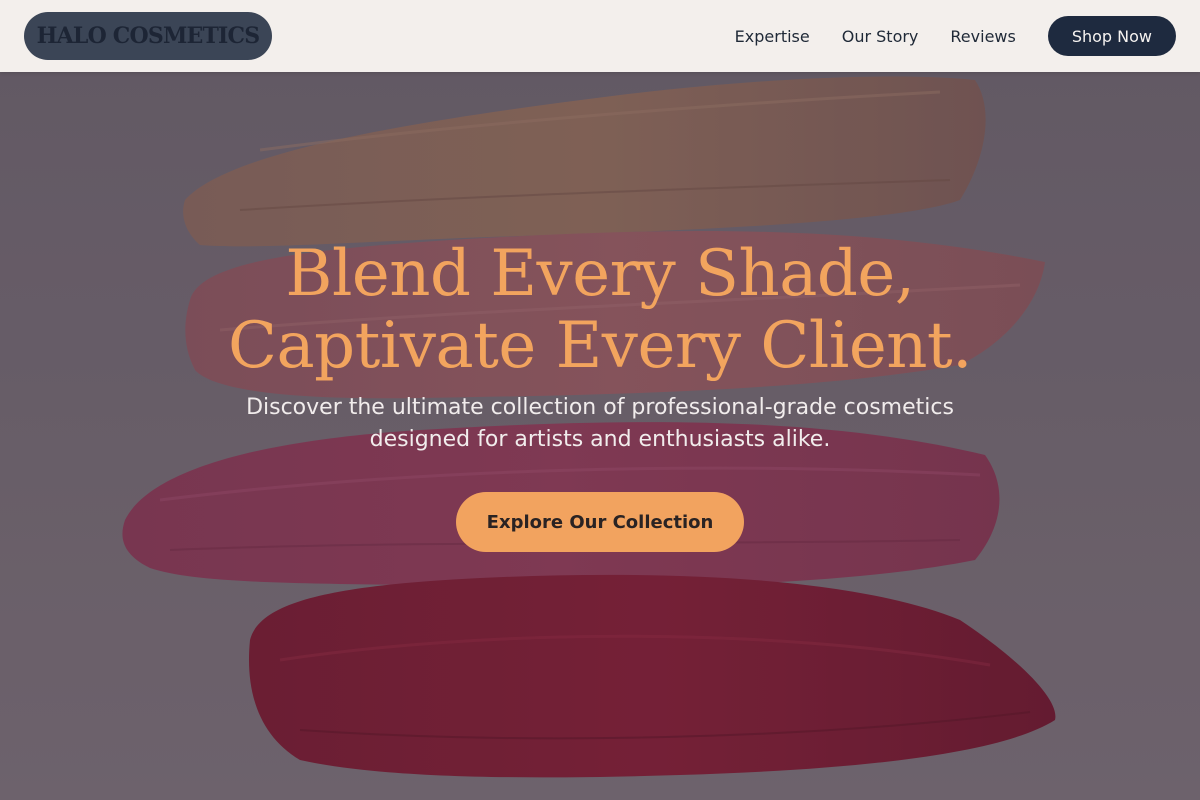 The height and width of the screenshot is (800, 1200). Describe the element at coordinates (600, 274) in the screenshot. I see `hero-title-line1: Blend Every Shade,` at that location.